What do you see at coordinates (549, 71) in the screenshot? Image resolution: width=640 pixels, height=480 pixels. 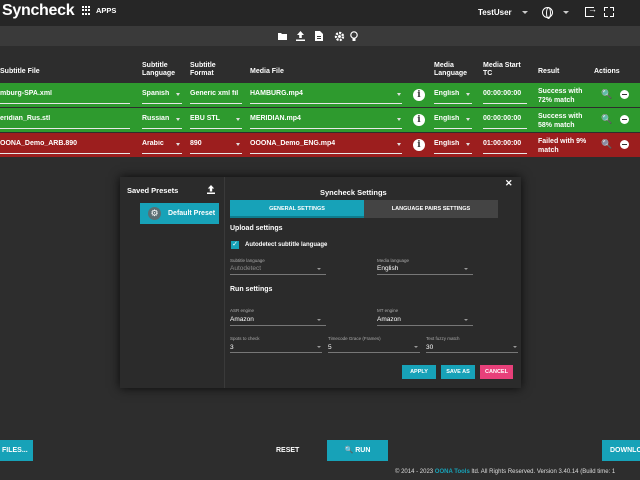 I see `col-result: Result` at bounding box center [549, 71].